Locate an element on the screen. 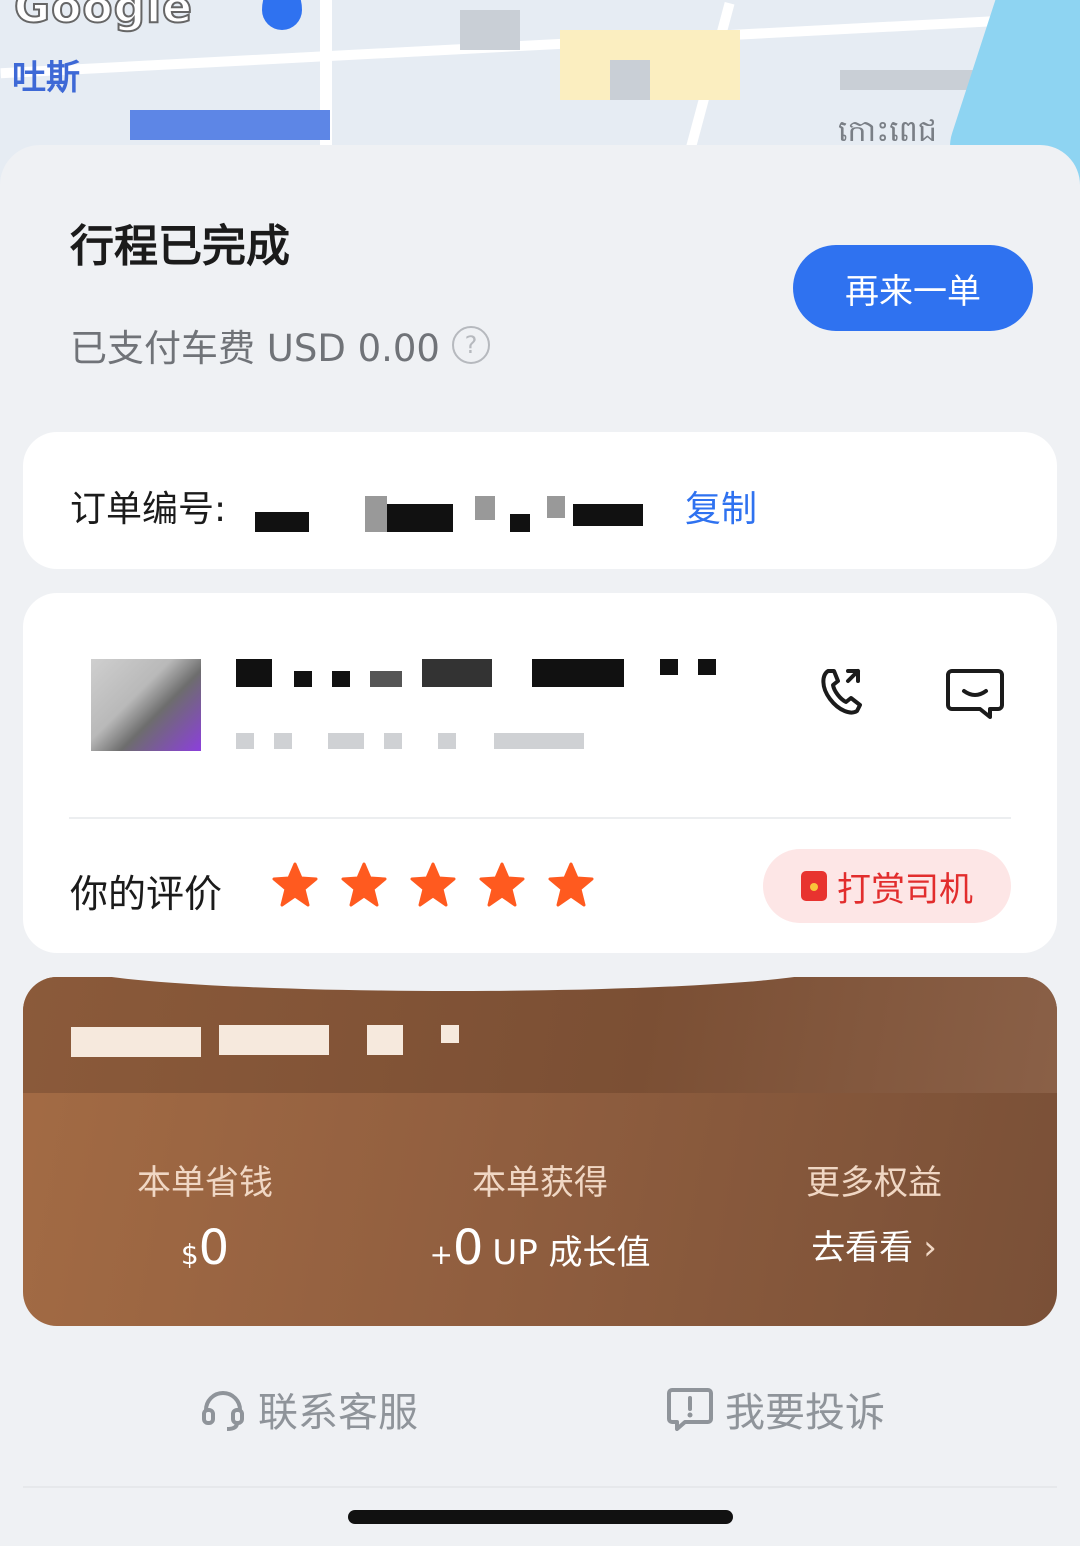  fare-text: 已支付车费 USD 0.00 is located at coordinates (255, 348).